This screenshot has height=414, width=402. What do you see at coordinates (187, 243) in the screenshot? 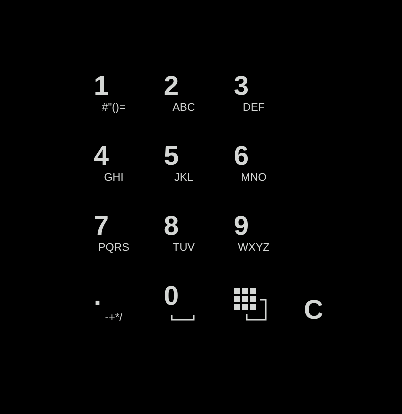
I see `dial-key: 8 TUV` at bounding box center [187, 243].